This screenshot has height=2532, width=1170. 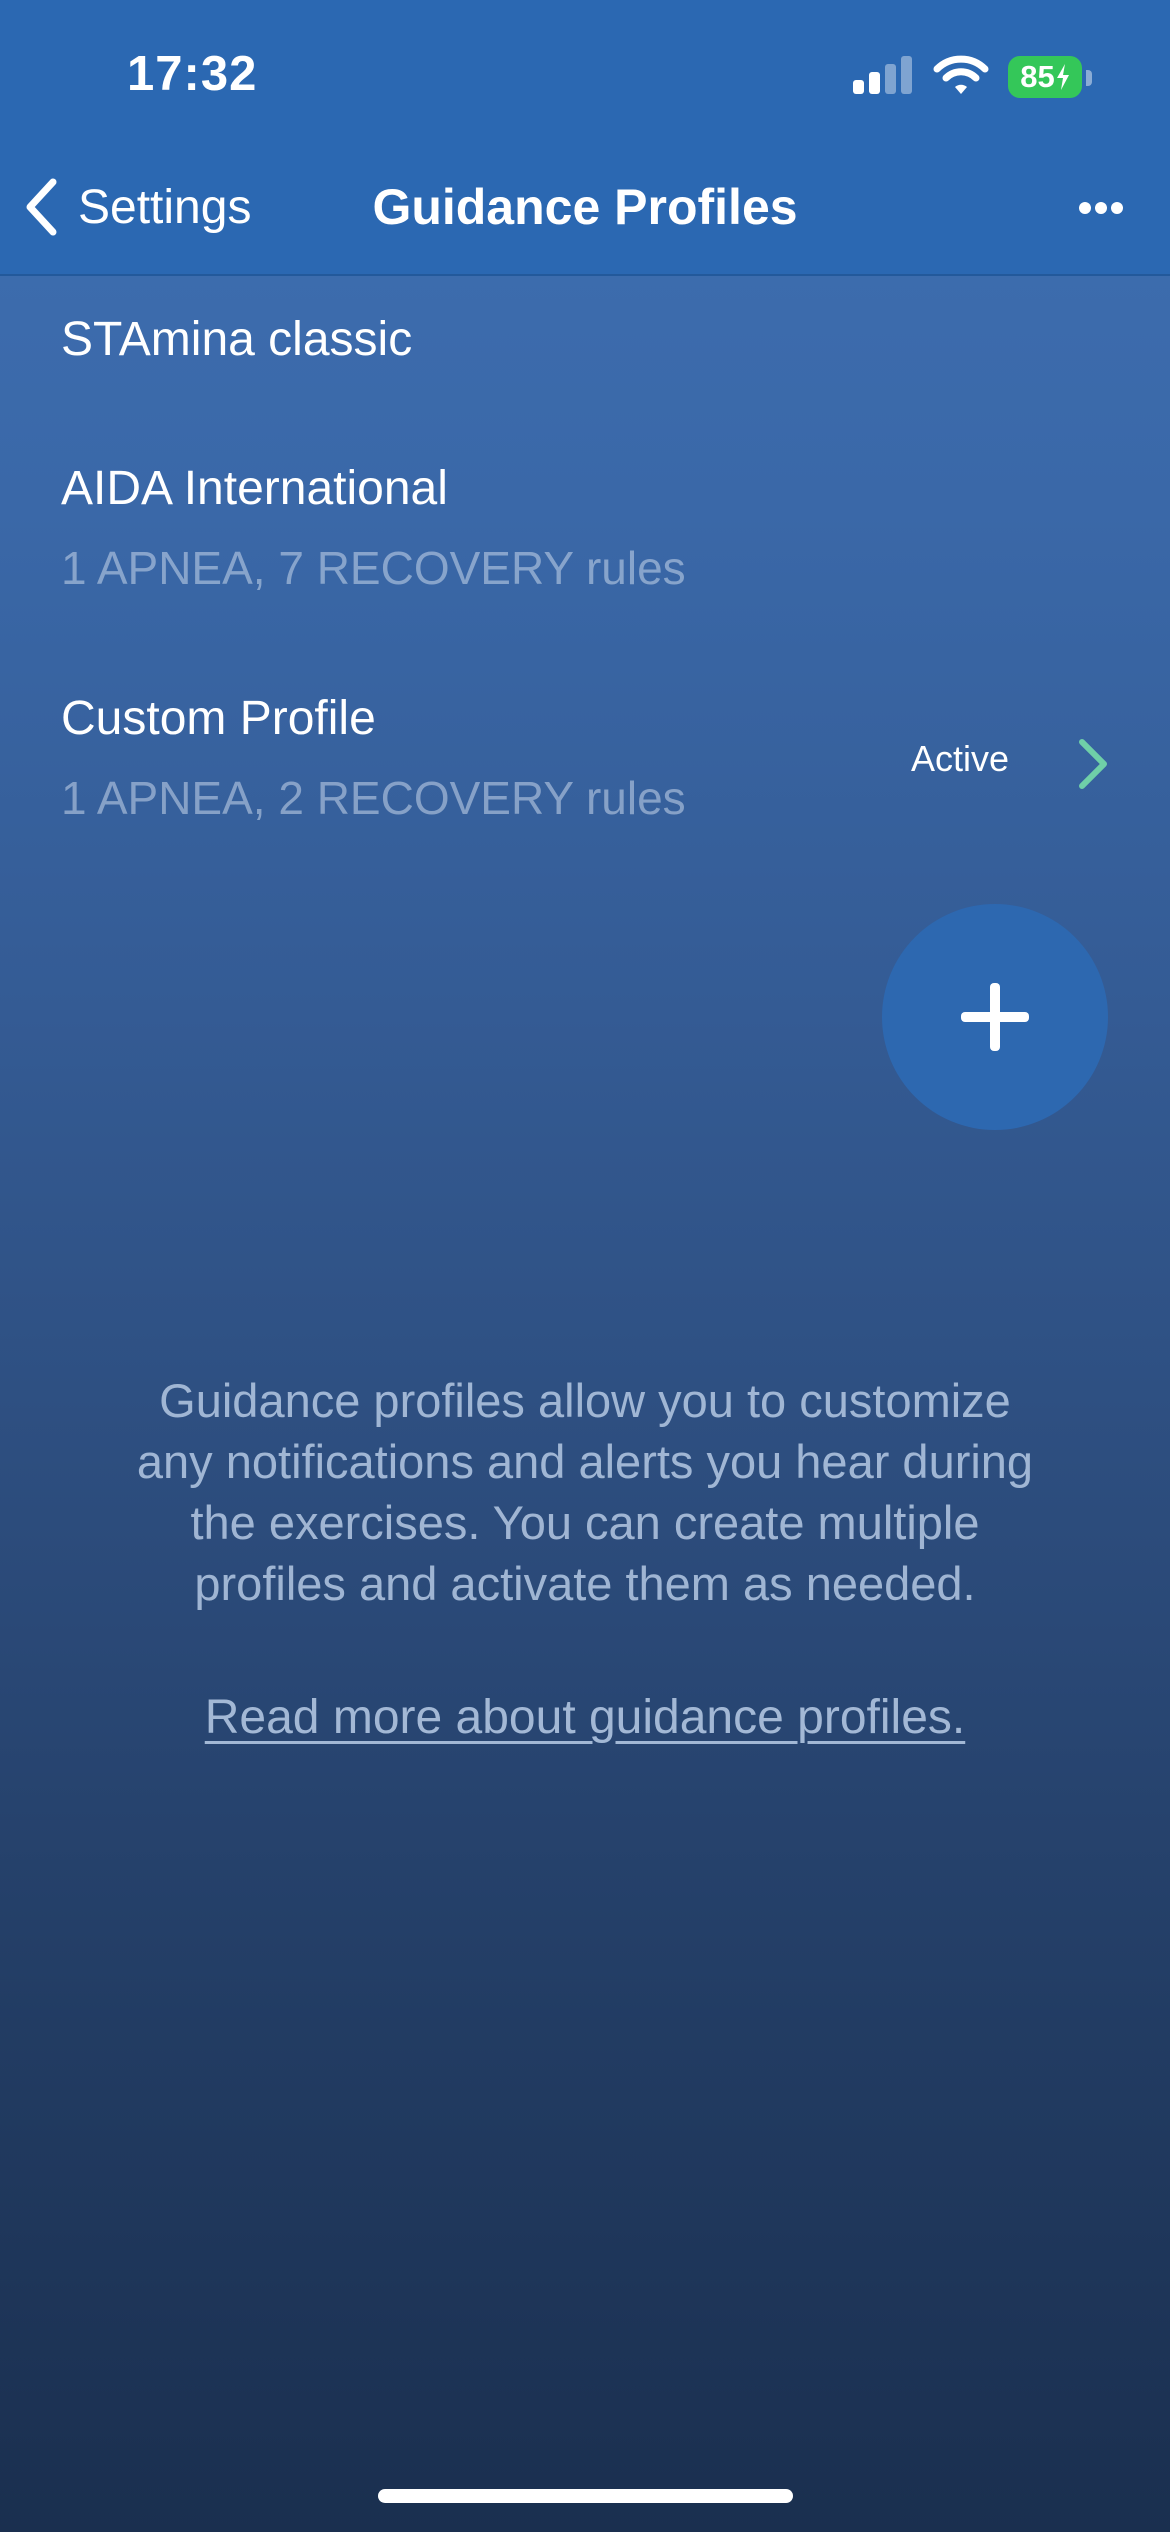 I want to click on home-indicator, so click(x=585, y=2496).